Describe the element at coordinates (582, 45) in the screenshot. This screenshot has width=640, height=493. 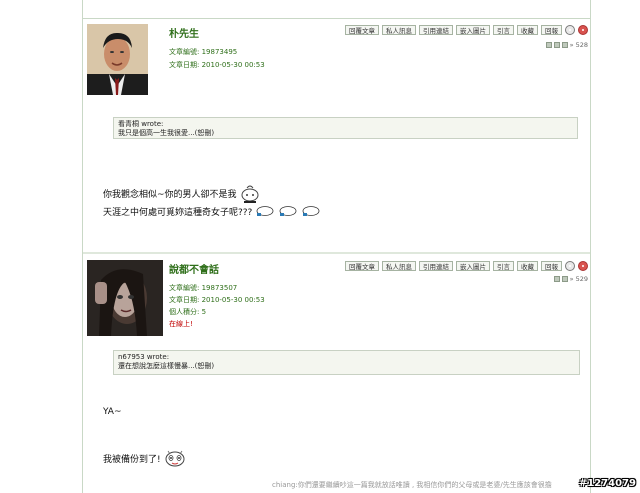
I see `post-number: 528` at that location.